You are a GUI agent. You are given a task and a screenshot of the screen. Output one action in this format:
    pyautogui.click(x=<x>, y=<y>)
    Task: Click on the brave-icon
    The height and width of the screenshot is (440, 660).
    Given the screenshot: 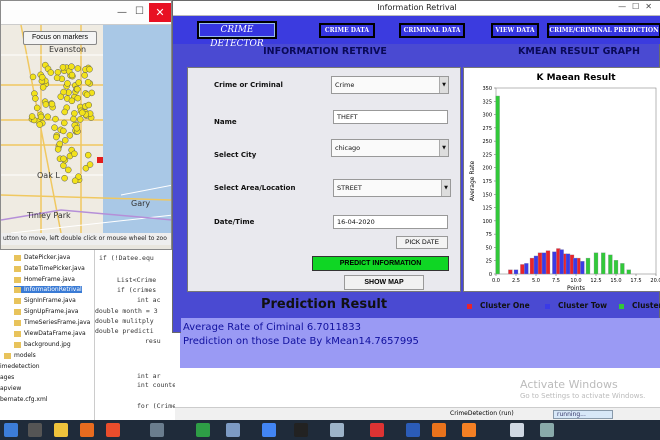 What is the action you would take?
    pyautogui.click(x=113, y=430)
    